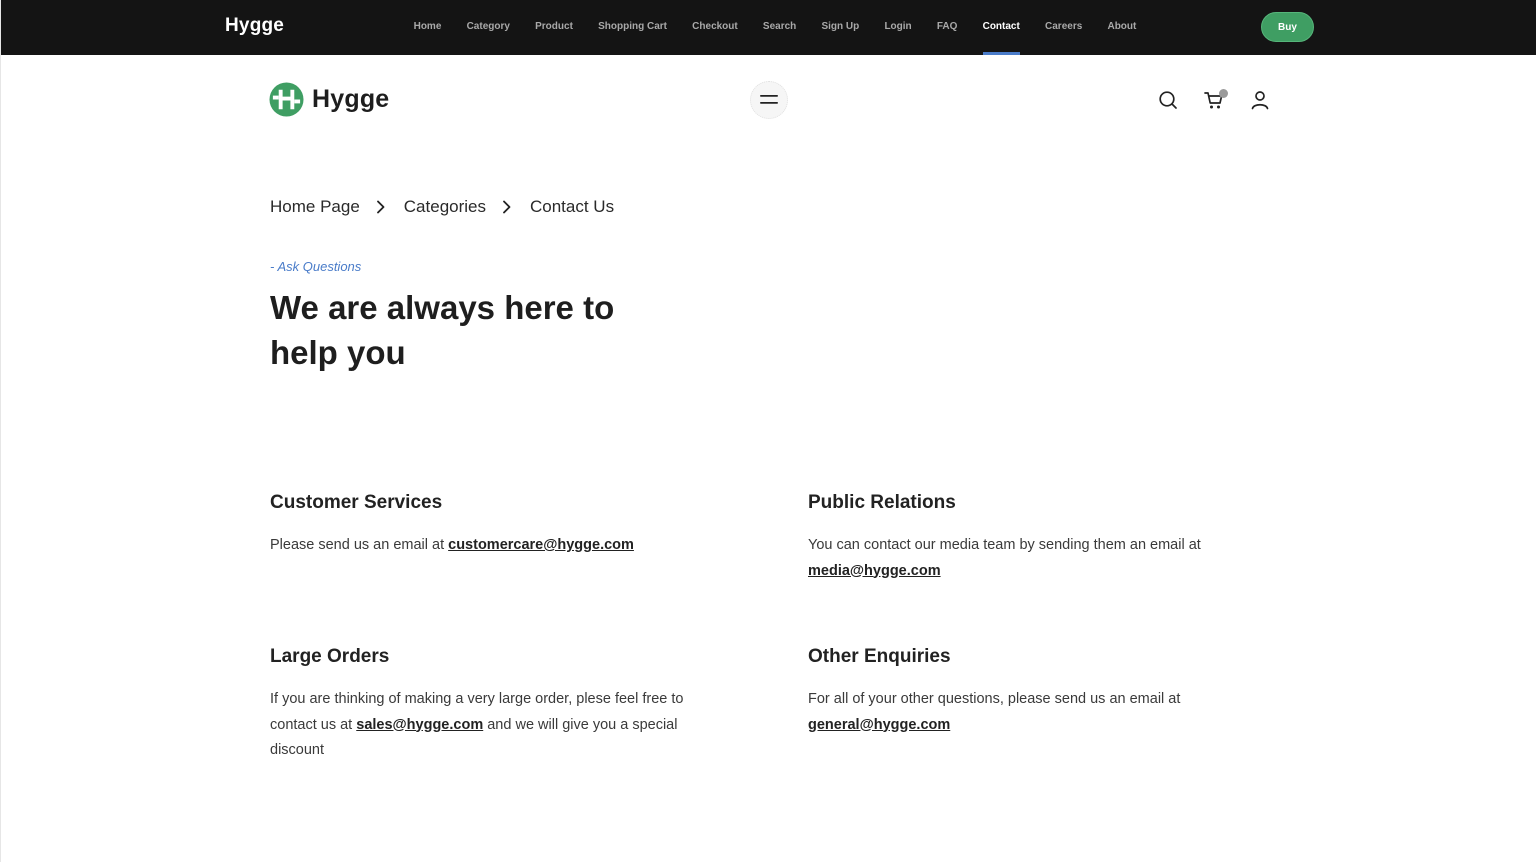  What do you see at coordinates (330, 656) in the screenshot?
I see `block-title: Large Orders` at bounding box center [330, 656].